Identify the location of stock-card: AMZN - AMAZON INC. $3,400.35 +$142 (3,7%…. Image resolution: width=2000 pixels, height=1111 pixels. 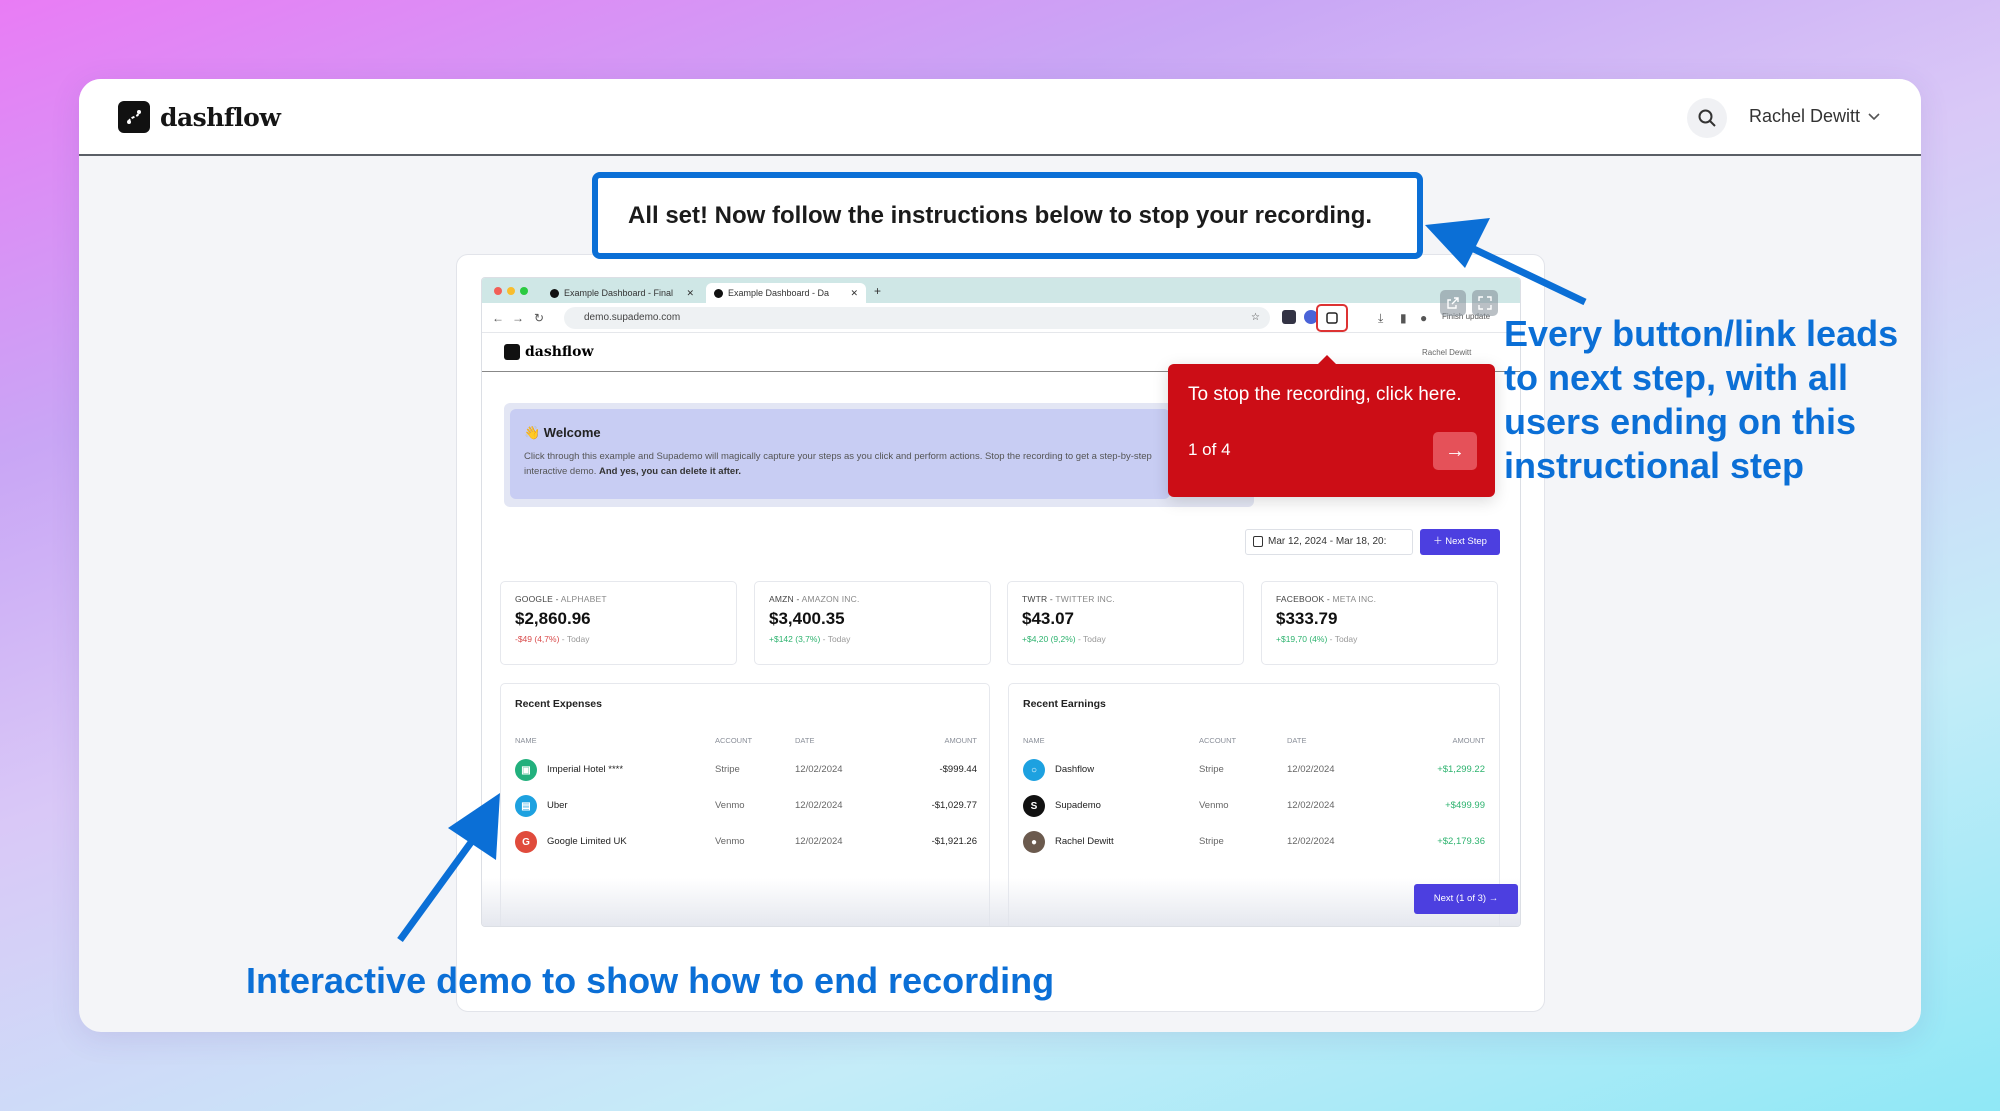
(872, 623).